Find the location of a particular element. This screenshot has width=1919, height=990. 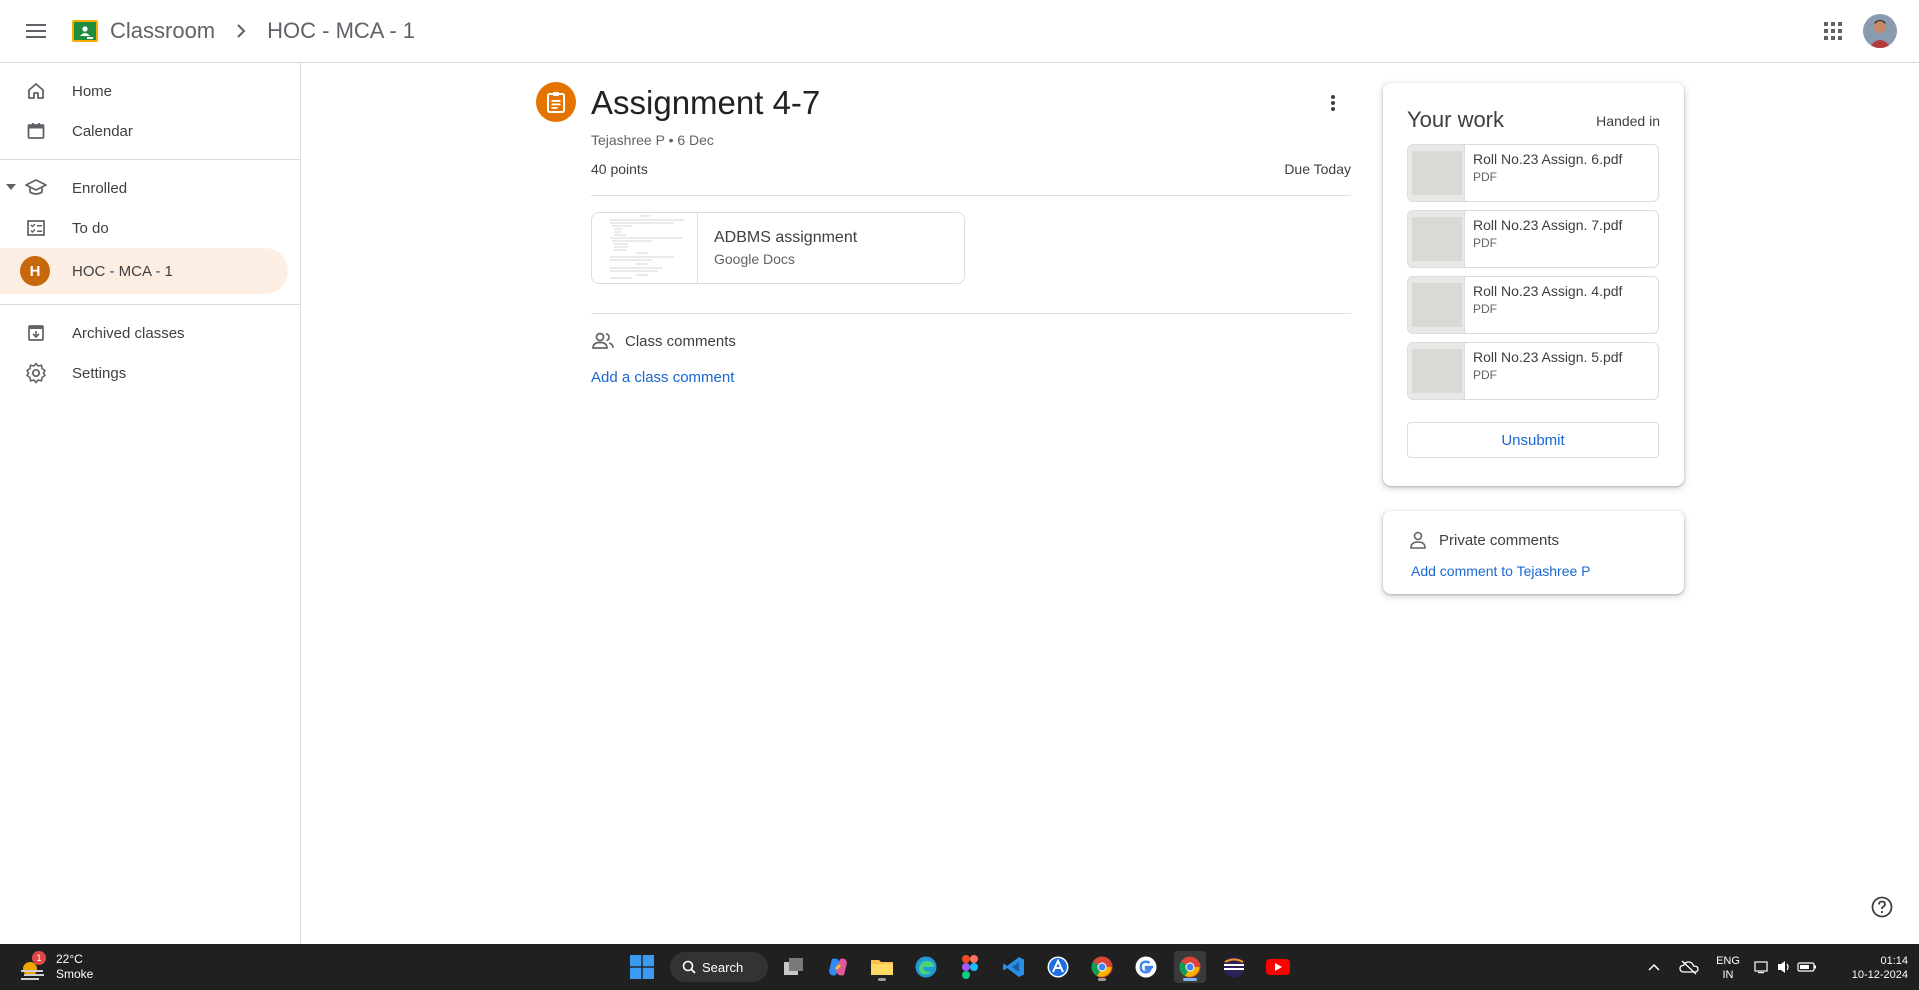

submitted-file: Roll No.23 Assign. 5.pdf PDF is located at coordinates (1533, 371).